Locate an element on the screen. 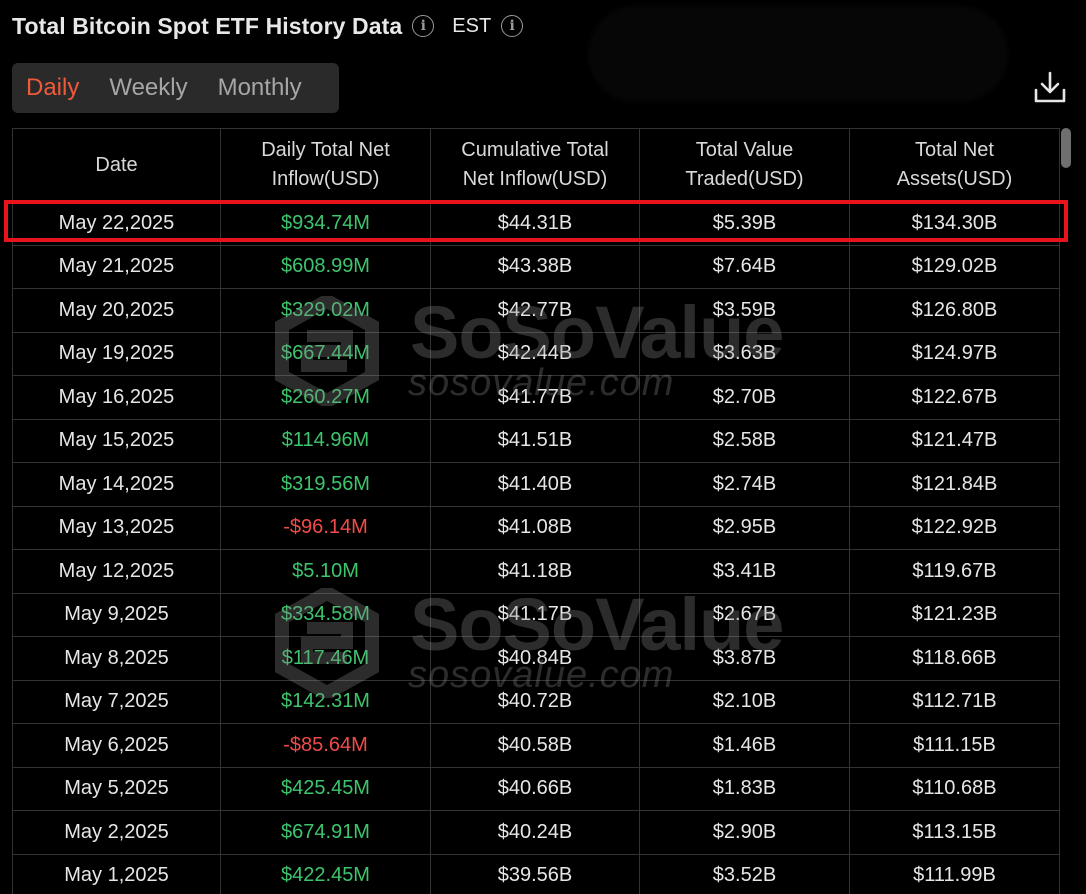 The width and height of the screenshot is (1086, 894). cell-cumulative-inflow: $41.51B is located at coordinates (535, 441).